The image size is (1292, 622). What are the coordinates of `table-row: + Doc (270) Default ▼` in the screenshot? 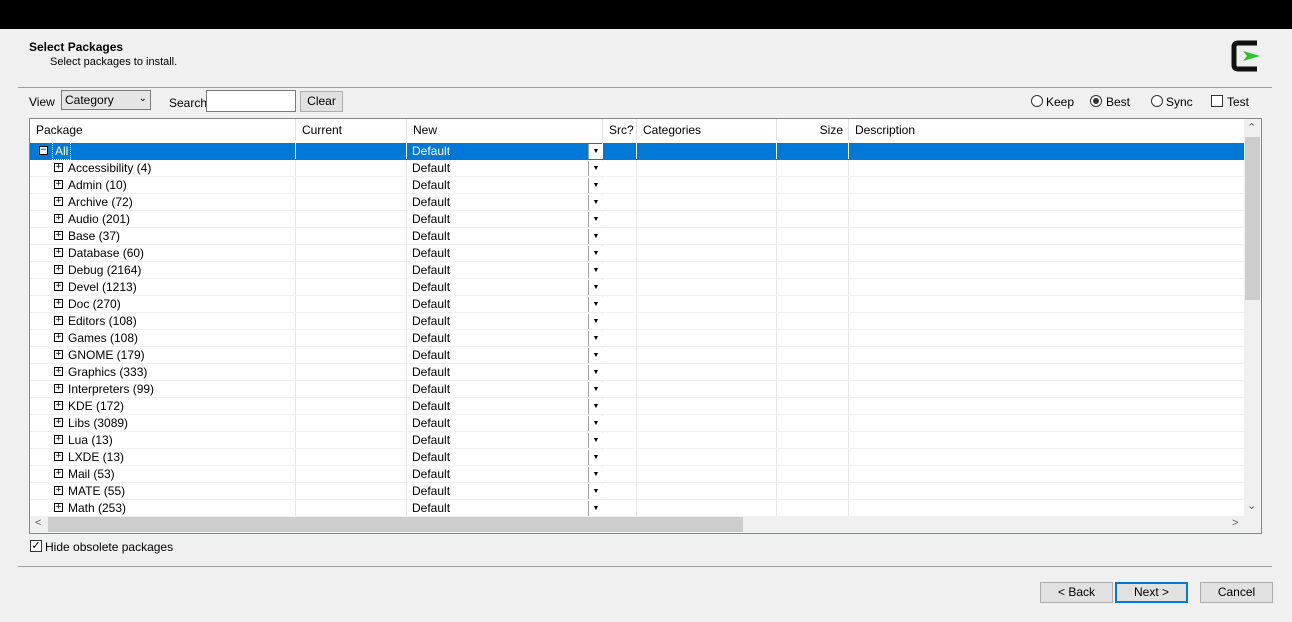 It's located at (637, 304).